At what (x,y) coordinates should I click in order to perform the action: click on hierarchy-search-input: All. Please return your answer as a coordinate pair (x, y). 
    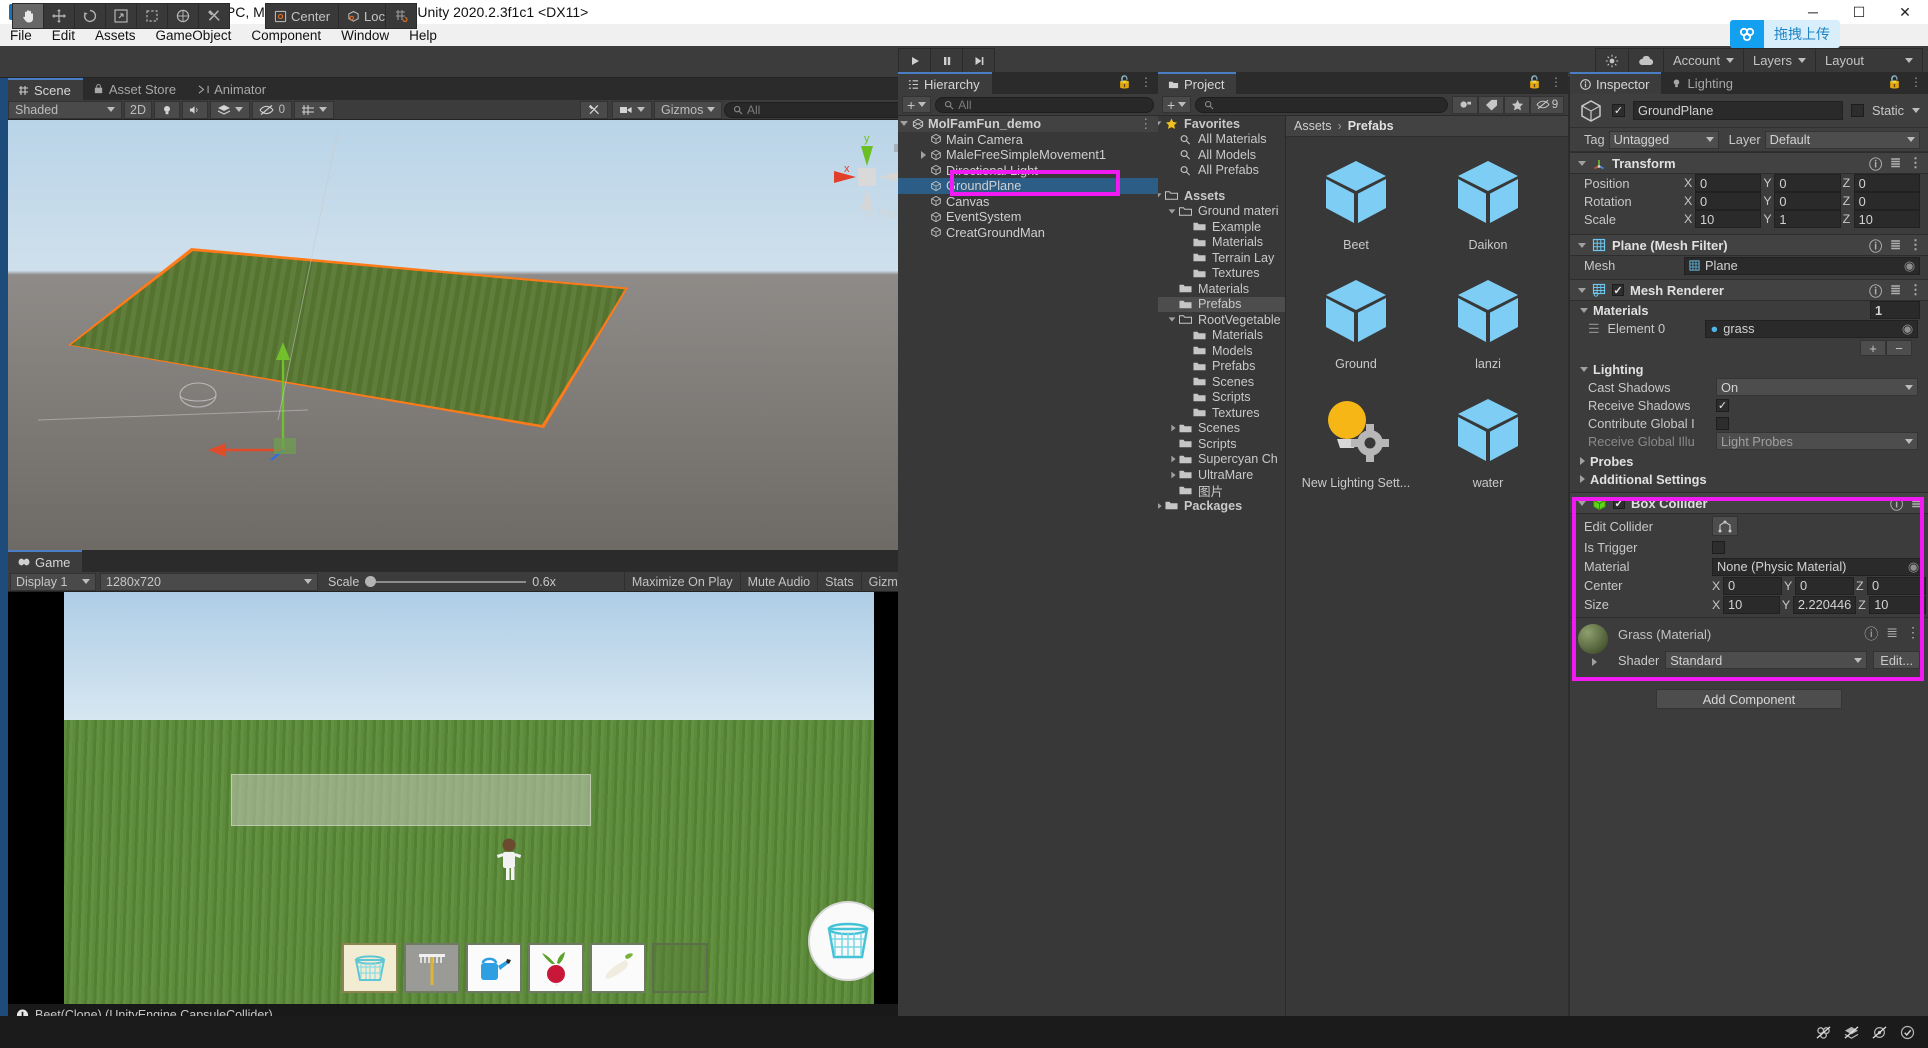
    Looking at the image, I should click on (1044, 104).